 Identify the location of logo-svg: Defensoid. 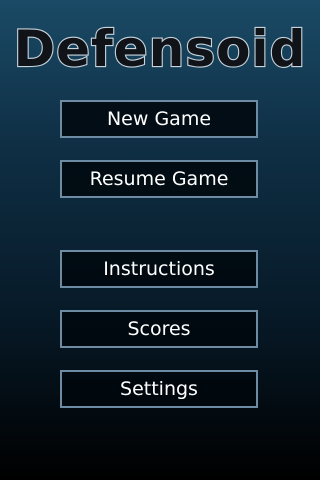
(160, 48).